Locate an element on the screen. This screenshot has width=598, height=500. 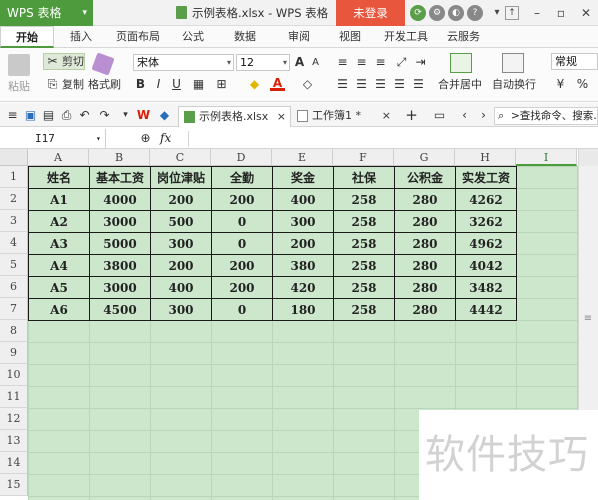
settings-icon: ⚙ is located at coordinates (437, 13).